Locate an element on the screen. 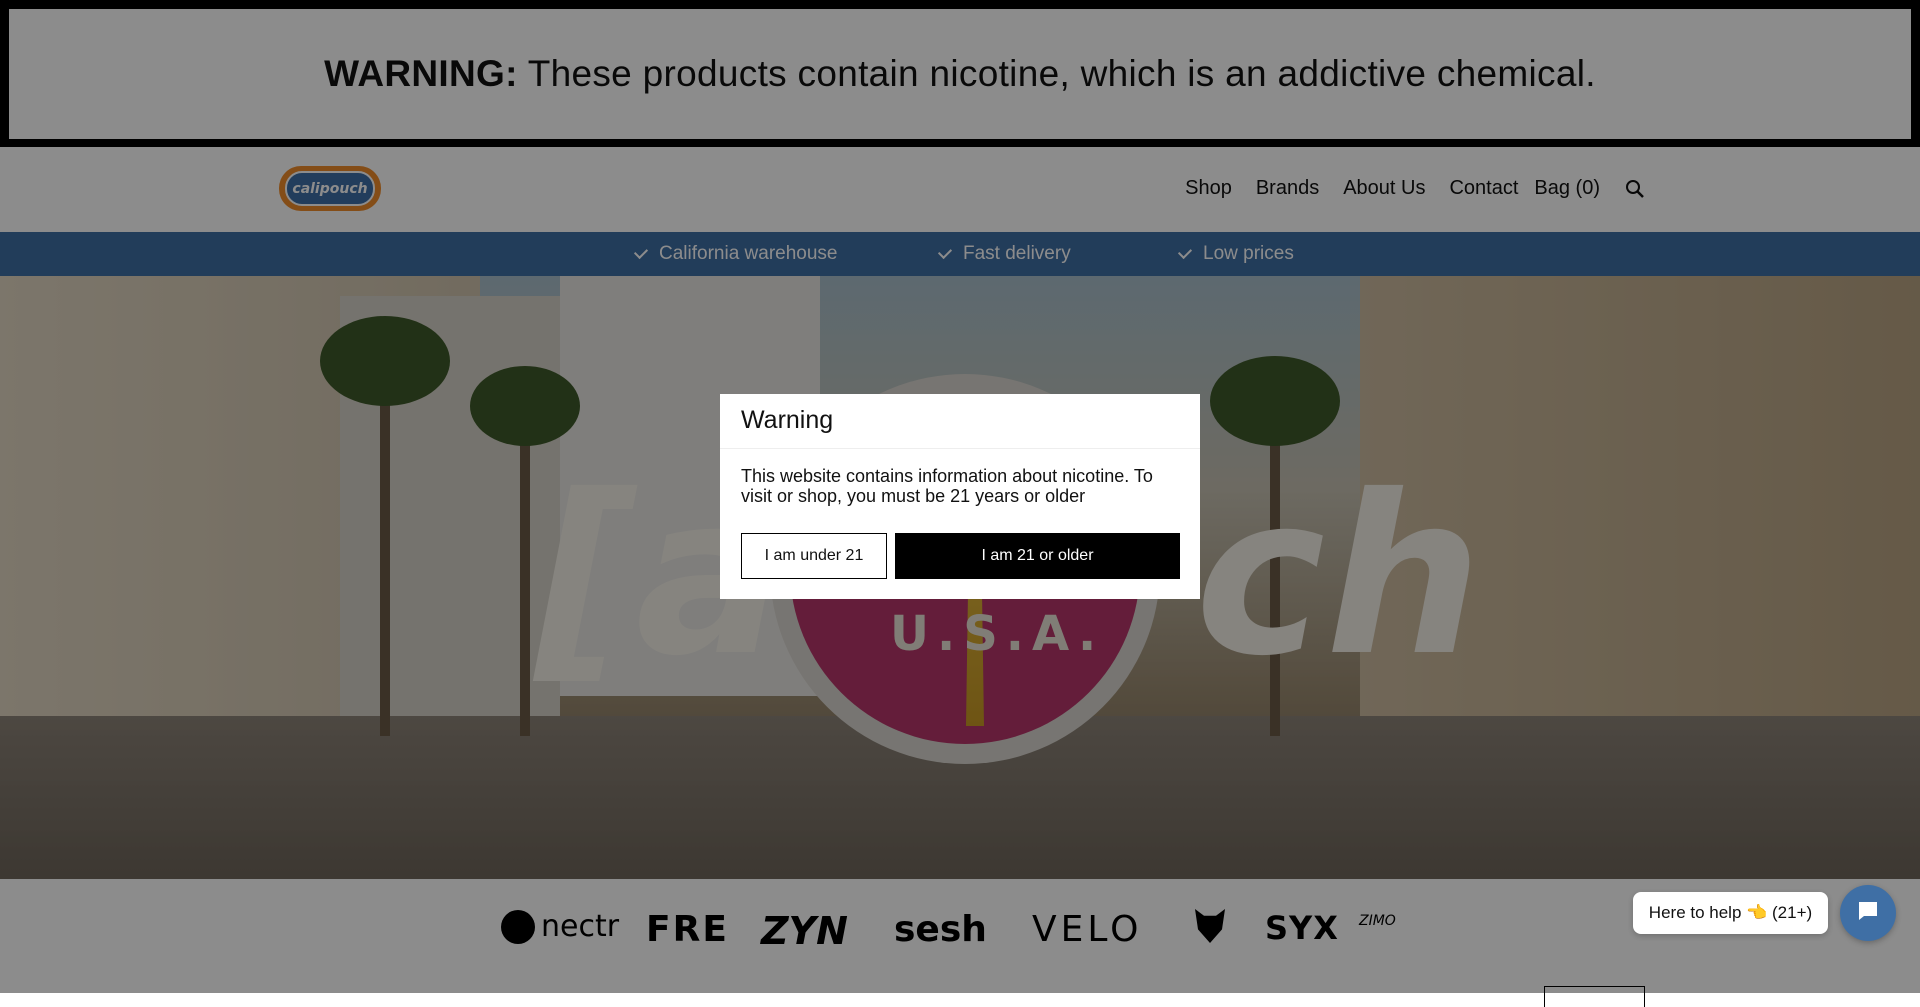 The height and width of the screenshot is (1007, 1920). chat-bubble-icon is located at coordinates (1868, 913).